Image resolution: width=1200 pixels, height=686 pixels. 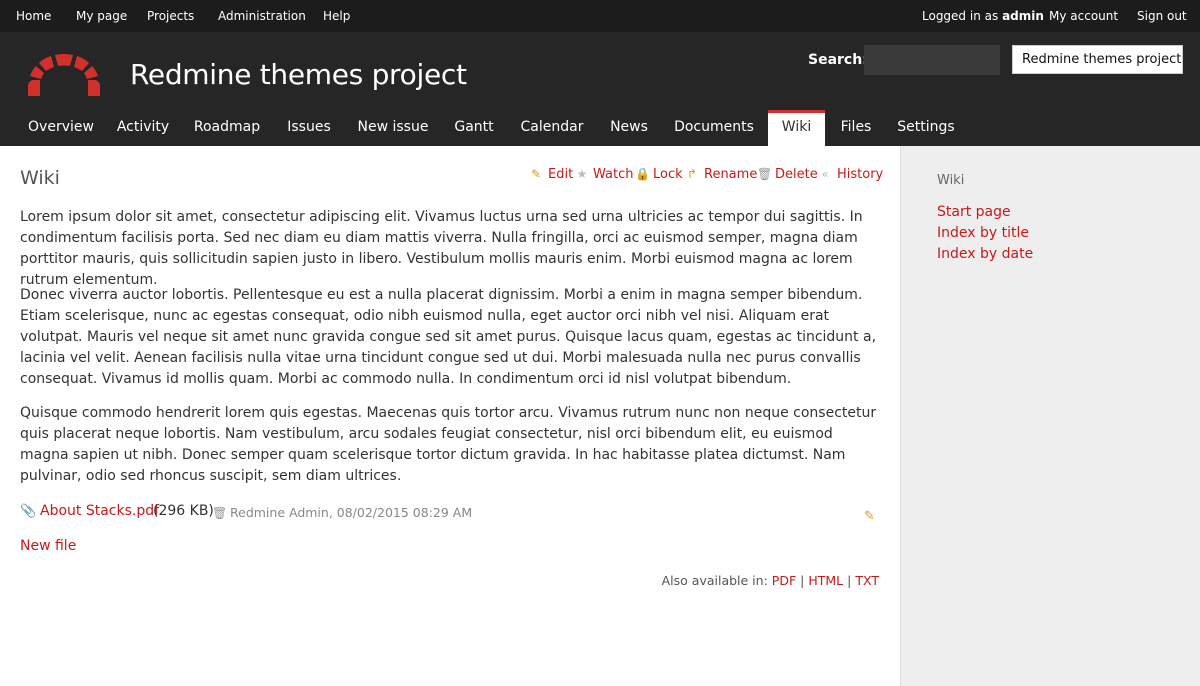 What do you see at coordinates (796, 174) in the screenshot?
I see `delete-link: Delete` at bounding box center [796, 174].